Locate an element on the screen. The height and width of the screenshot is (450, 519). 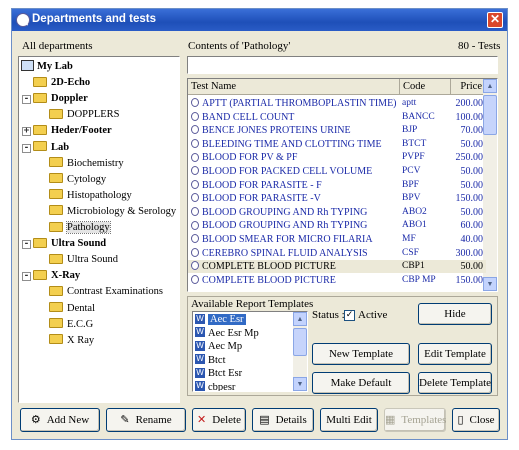
col-test-name: Test Name is located at coordinates (294, 87).